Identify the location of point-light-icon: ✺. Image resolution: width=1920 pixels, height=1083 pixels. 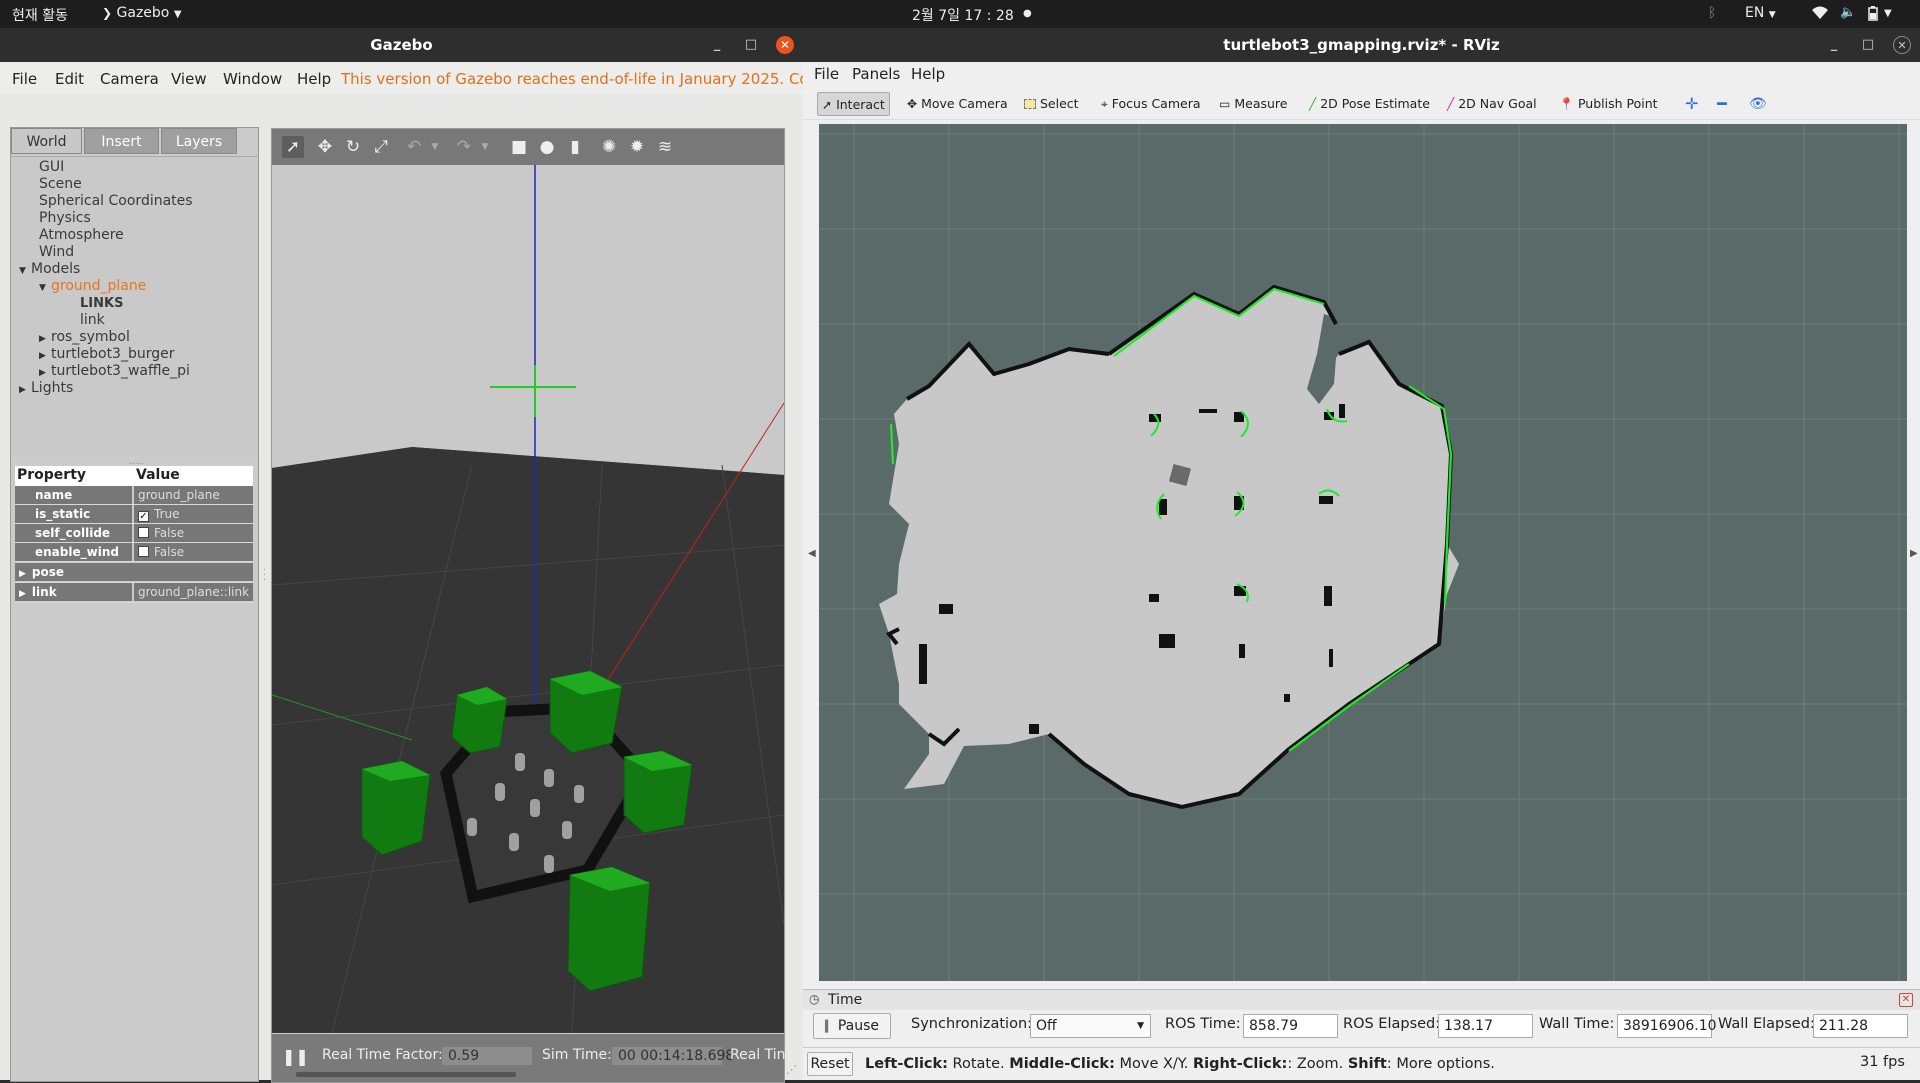
(609, 147).